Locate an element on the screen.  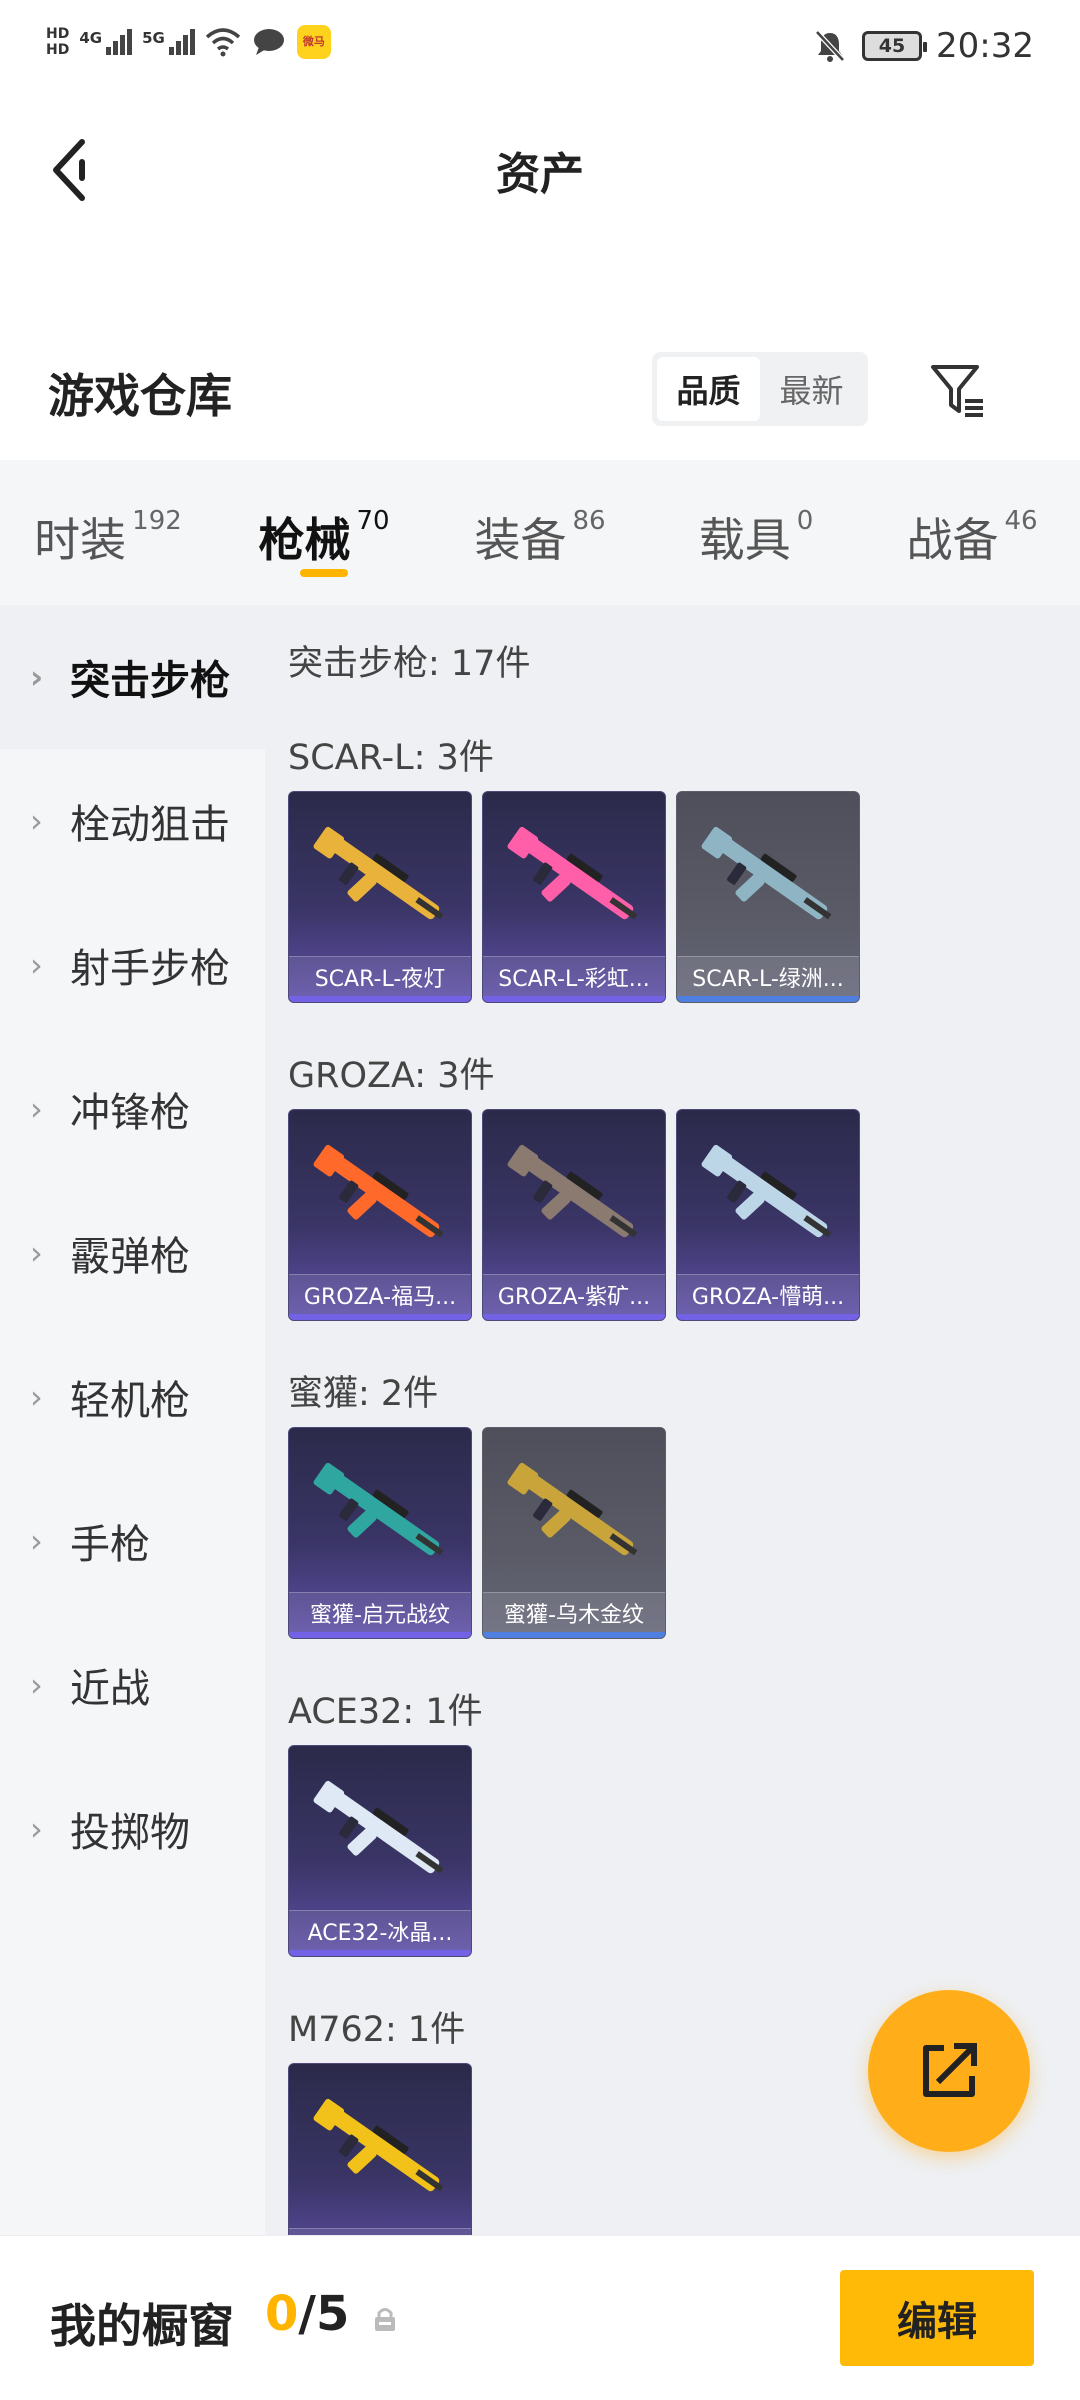
sidebar-item-lmg: › 轻机枪 is located at coordinates (132, 1397).